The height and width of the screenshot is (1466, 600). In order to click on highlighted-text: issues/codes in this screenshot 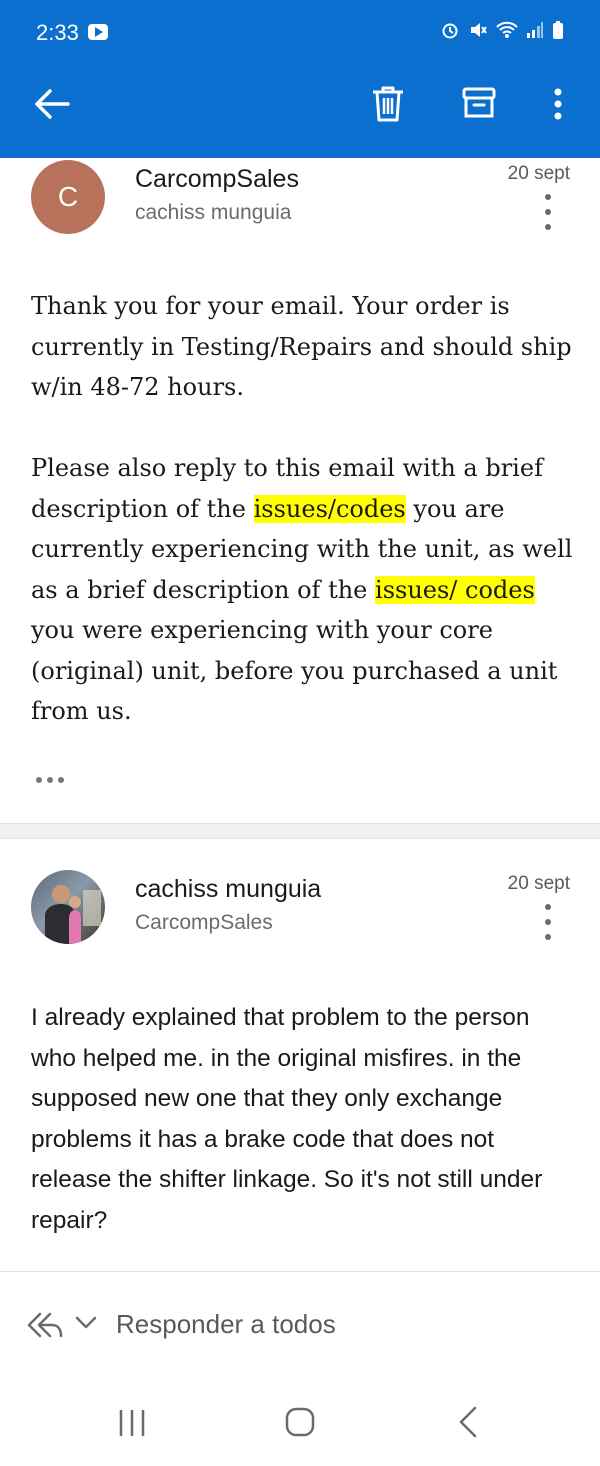, I will do `click(329, 508)`.